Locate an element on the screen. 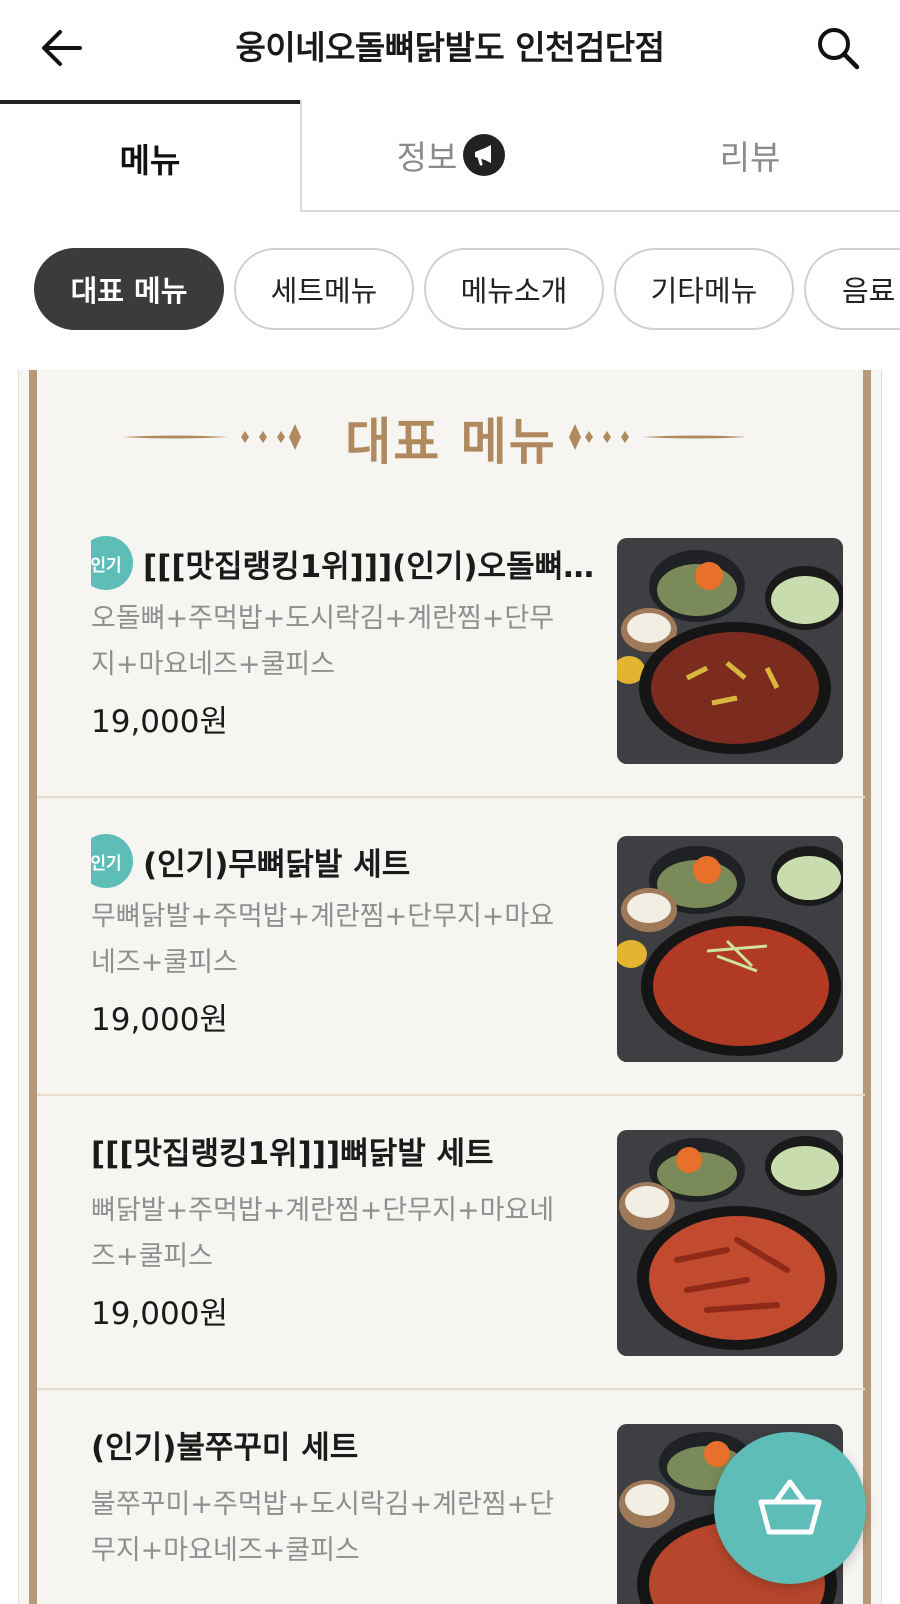  tab-review: 리뷰 is located at coordinates (750, 156).